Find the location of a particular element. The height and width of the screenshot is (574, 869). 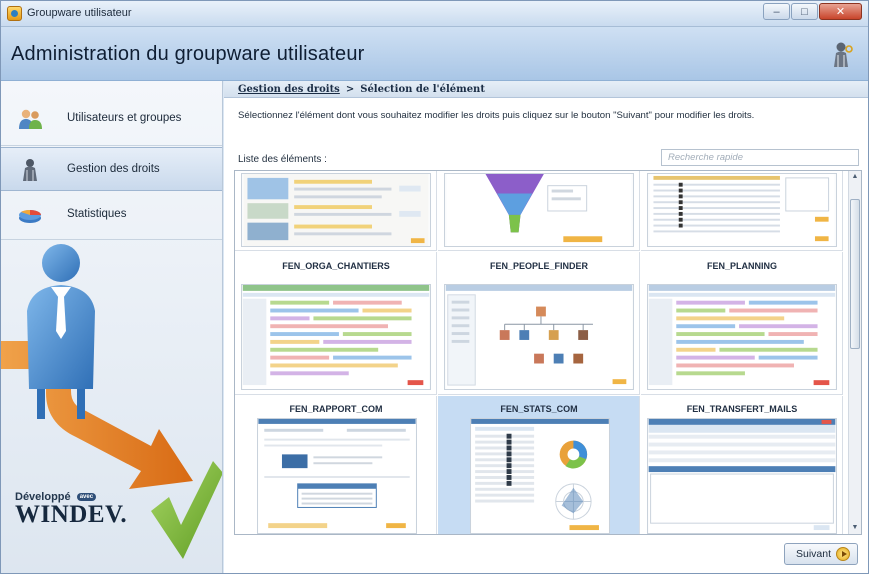

scroll-down-icon: ▼ is located at coordinates (855, 528).